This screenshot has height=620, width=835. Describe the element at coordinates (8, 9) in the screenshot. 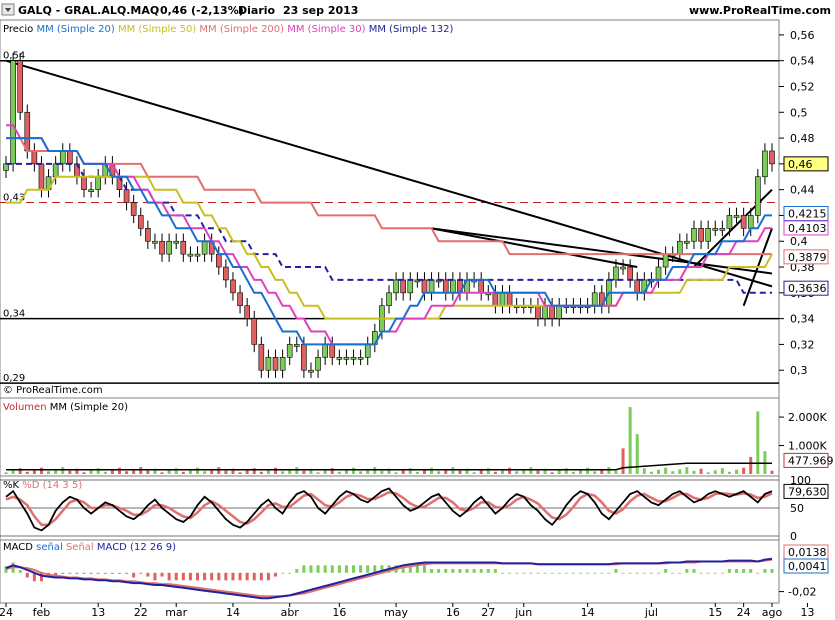

I see `collapse-icon` at that location.